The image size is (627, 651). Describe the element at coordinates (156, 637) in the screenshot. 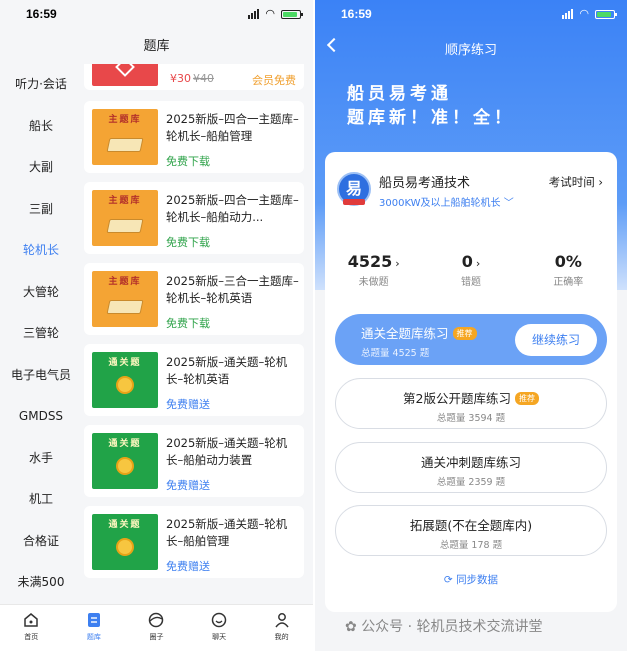

I see `tab-label: 圈子` at that location.